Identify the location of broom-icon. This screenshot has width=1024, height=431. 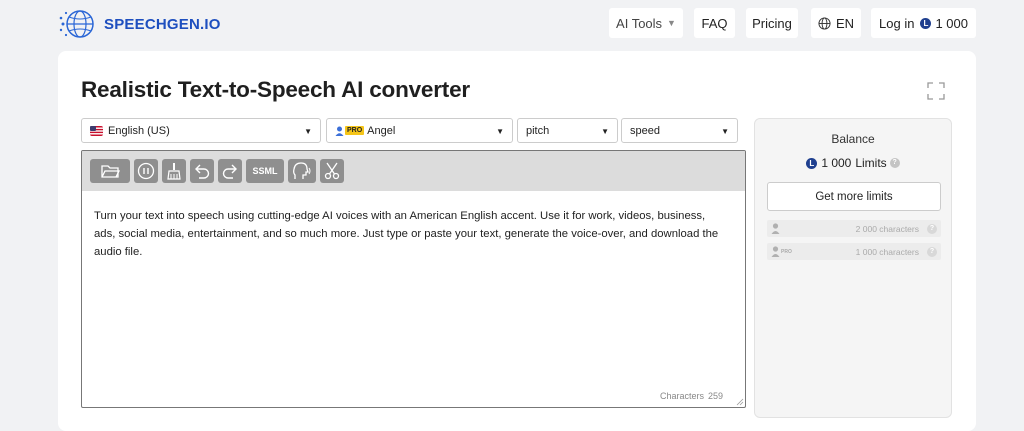
(174, 171).